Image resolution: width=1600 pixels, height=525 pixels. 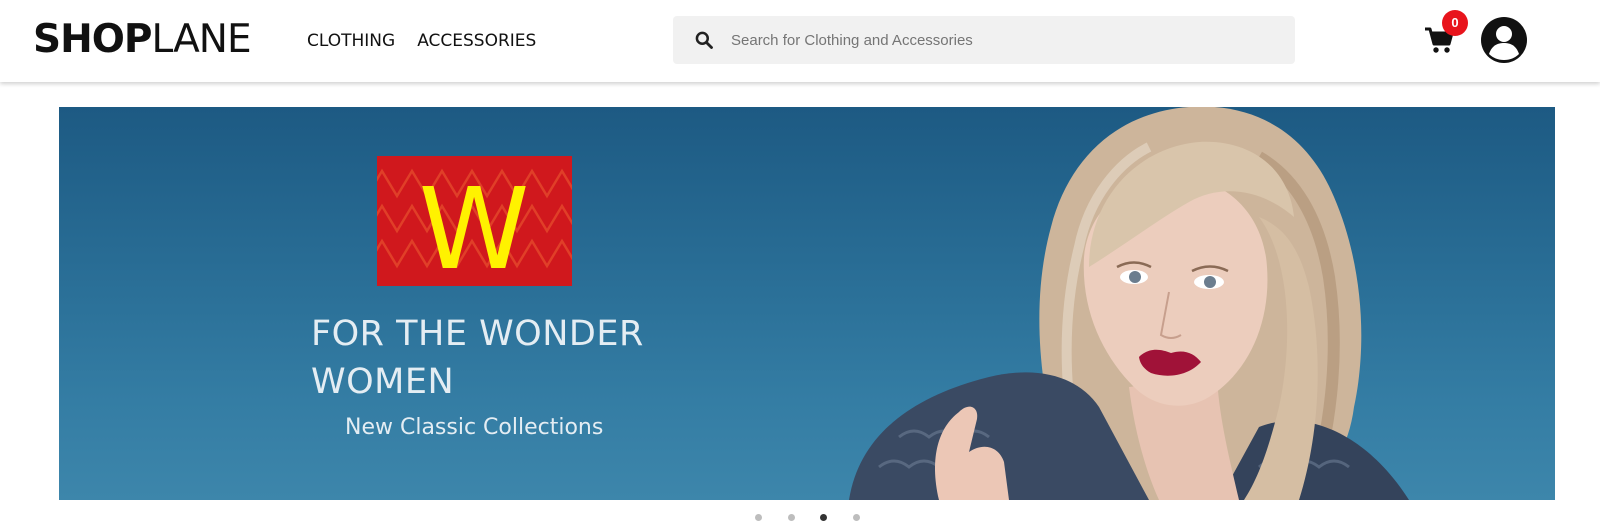 I want to click on main-nav: CLOTHING ACCESSORIES, so click(x=421, y=41).